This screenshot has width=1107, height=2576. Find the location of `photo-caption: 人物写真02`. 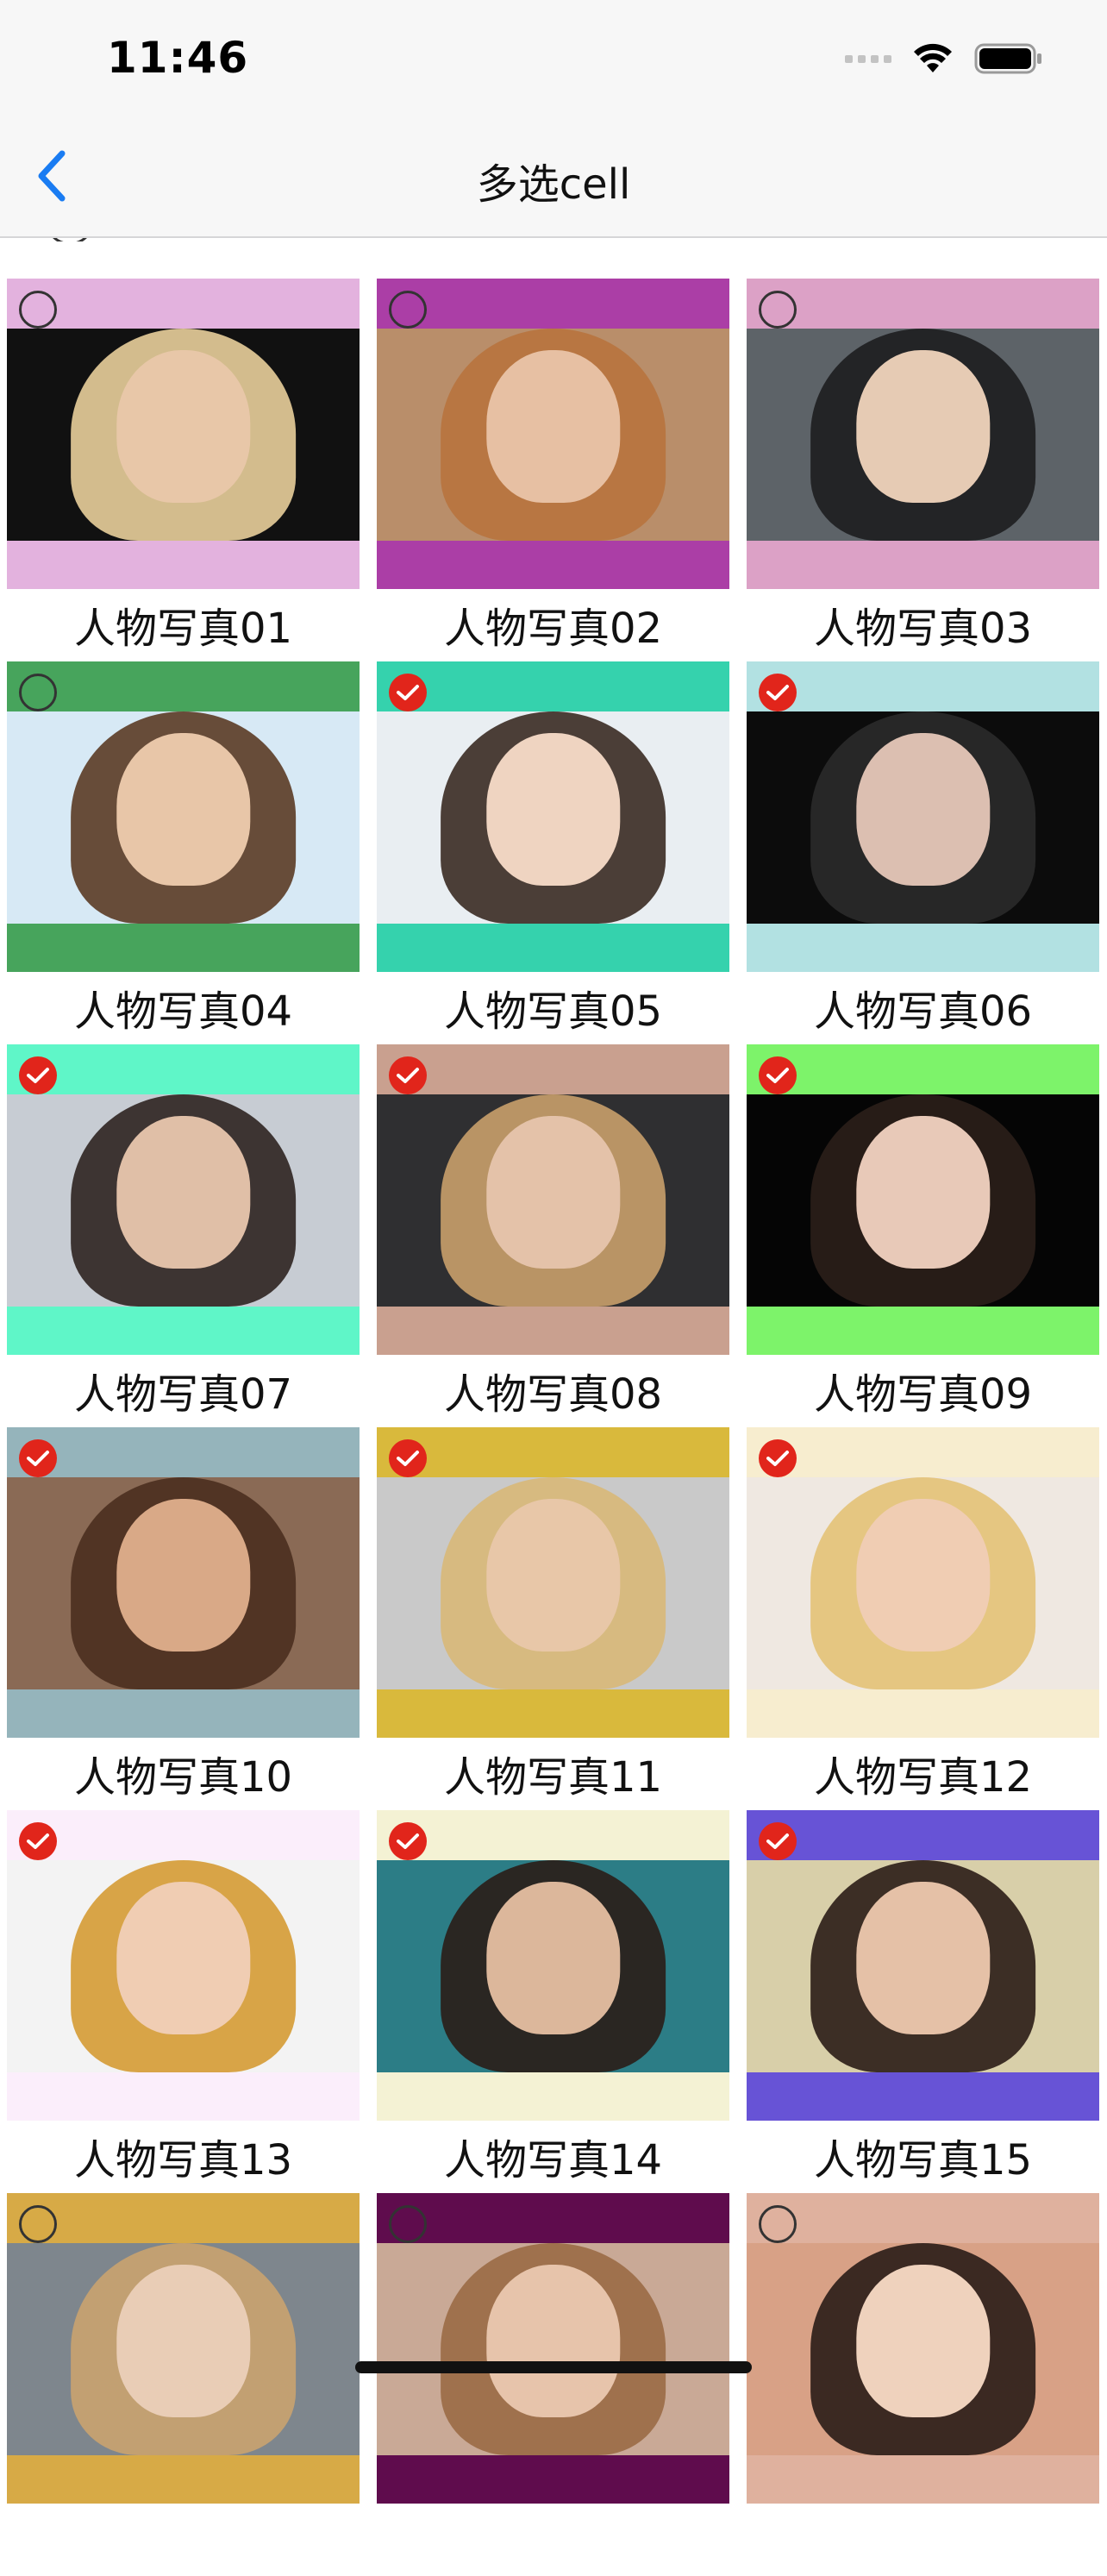

photo-caption: 人物写真02 is located at coordinates (553, 629).